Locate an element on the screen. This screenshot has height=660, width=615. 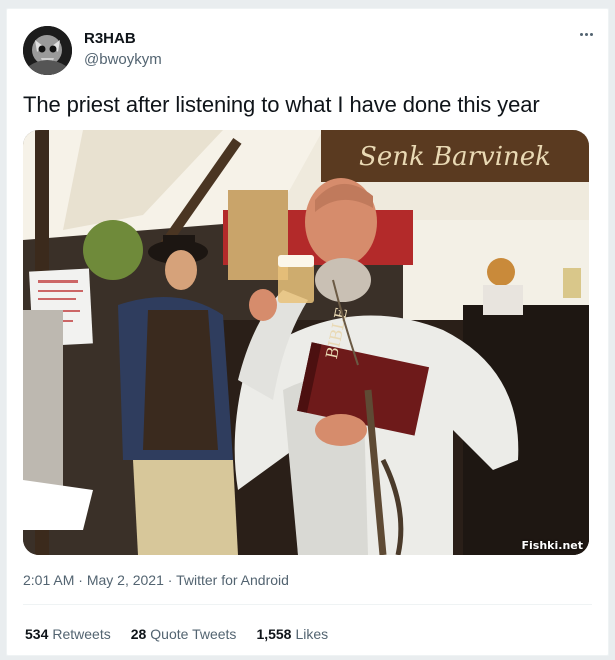
tweet-time: 2:01 AM is located at coordinates (48, 580).